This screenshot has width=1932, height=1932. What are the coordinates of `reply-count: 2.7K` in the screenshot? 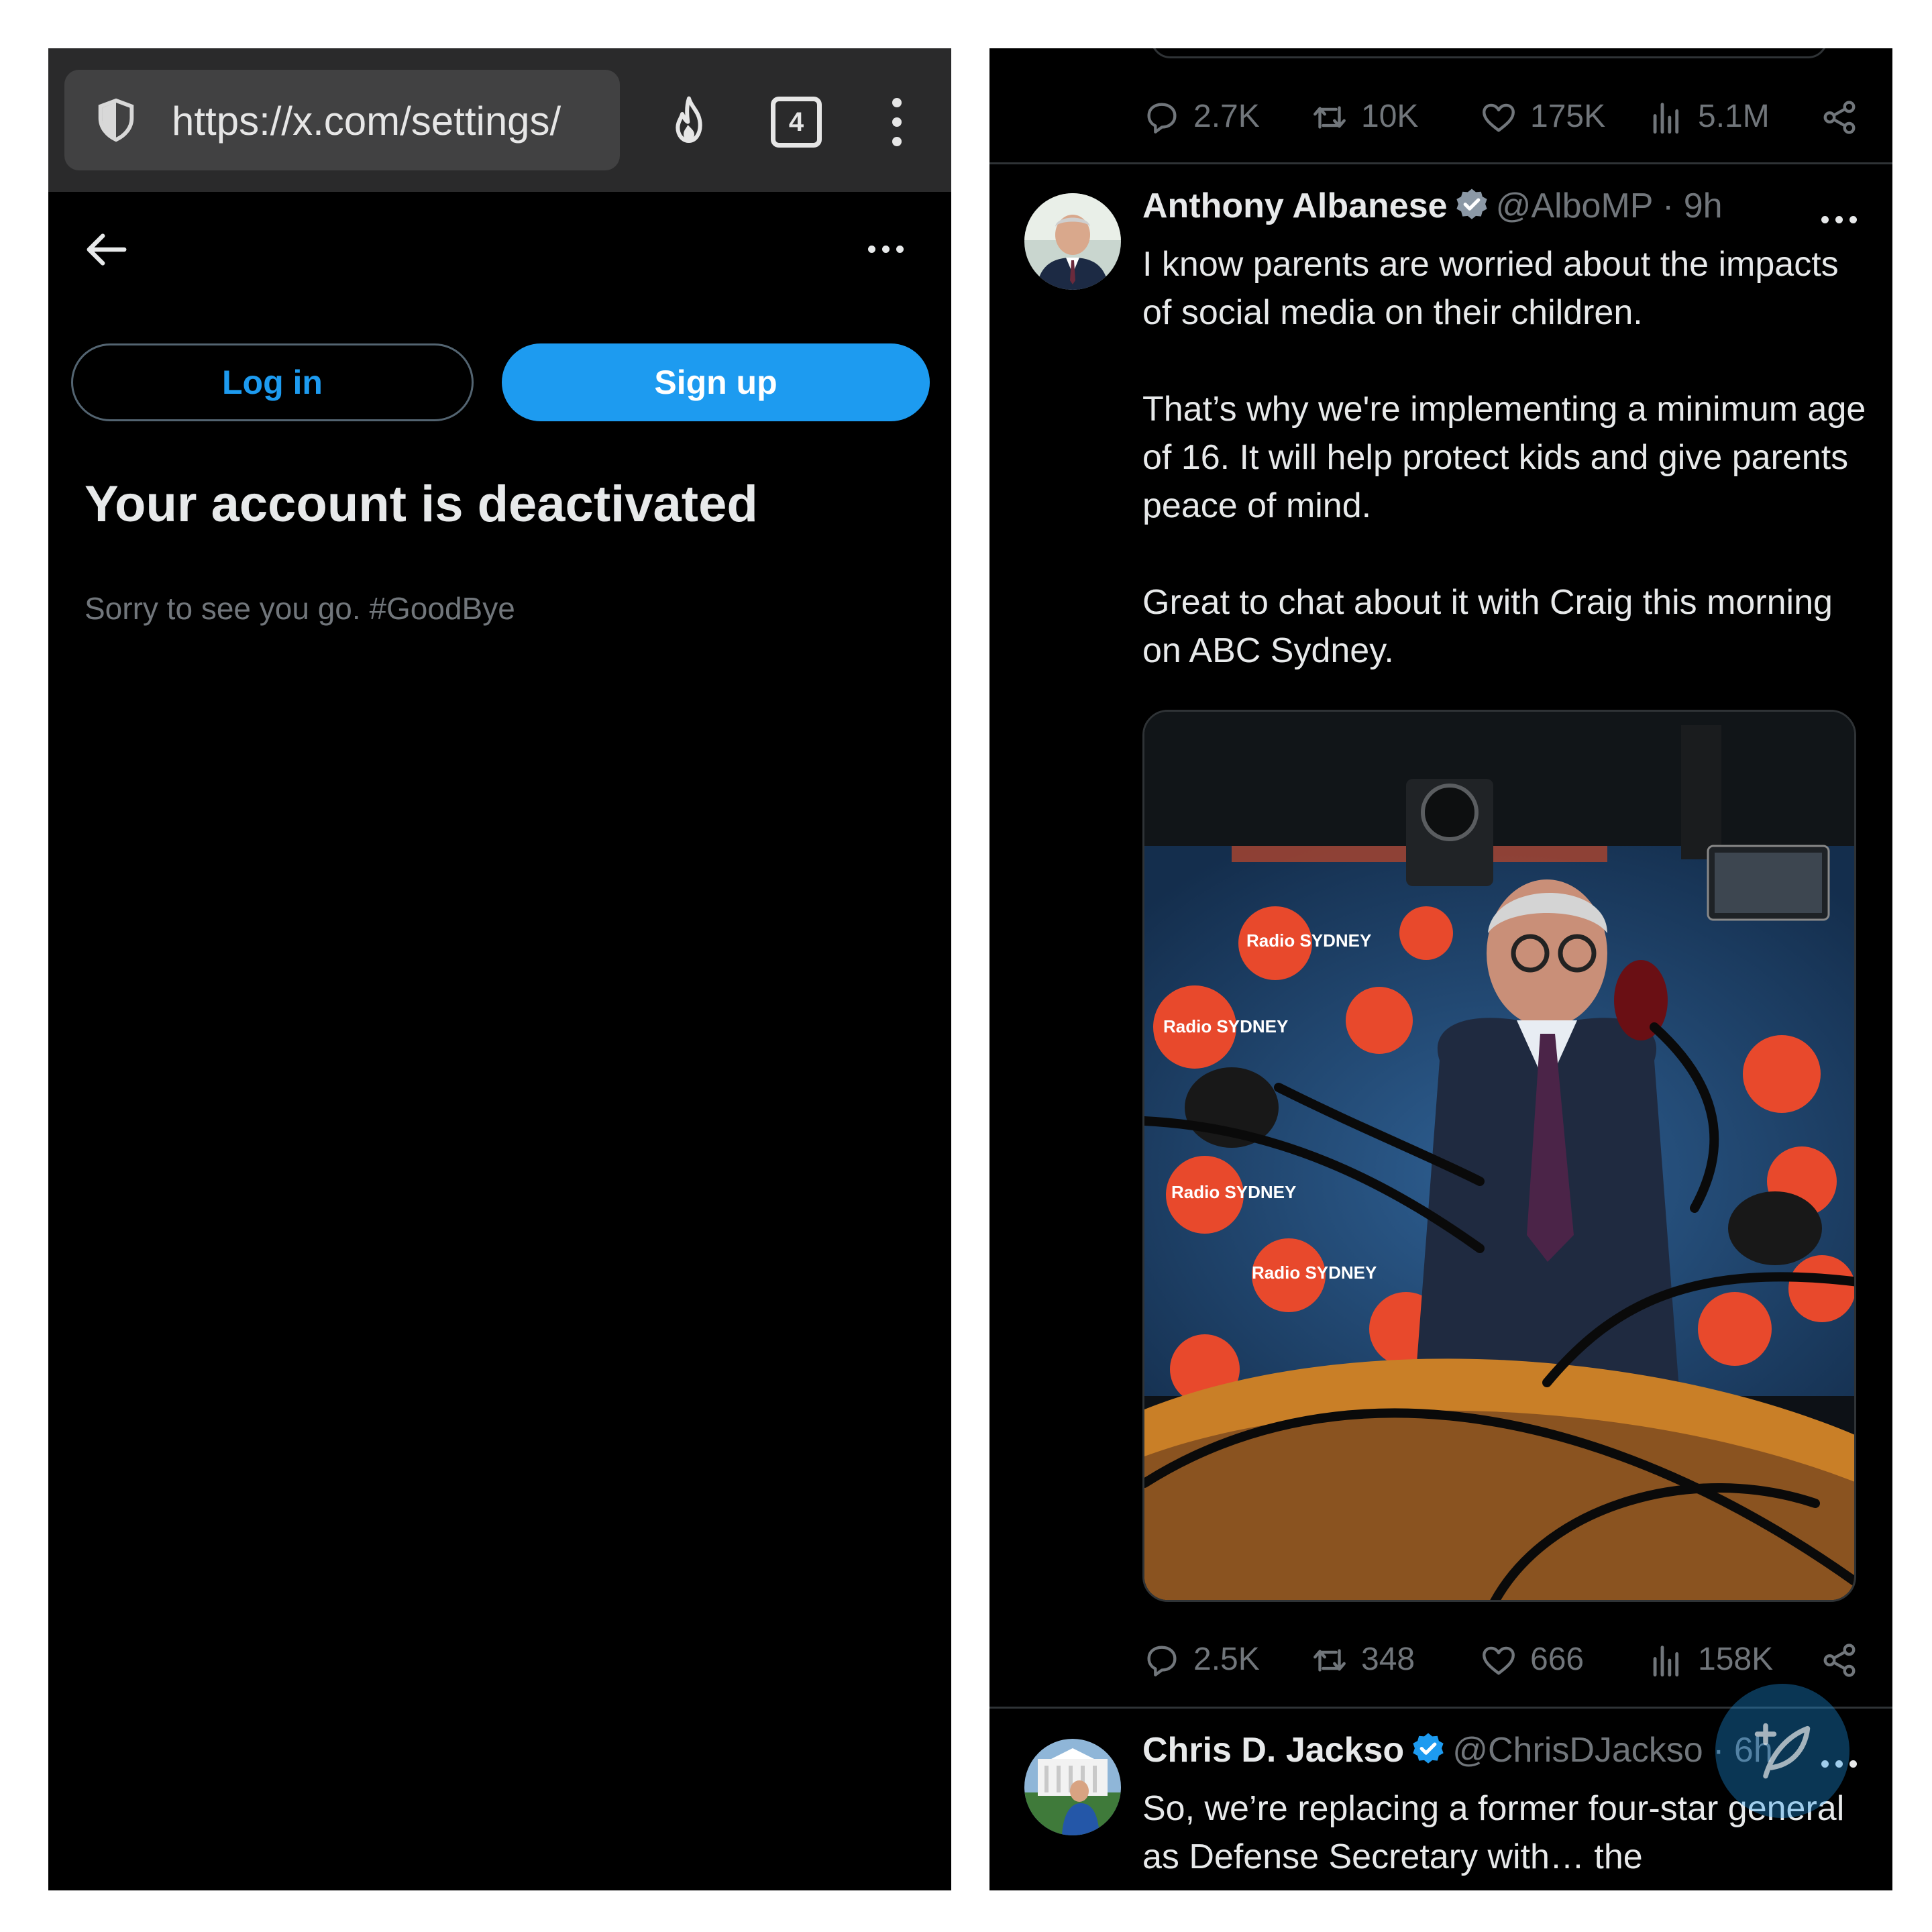 It's located at (1226, 116).